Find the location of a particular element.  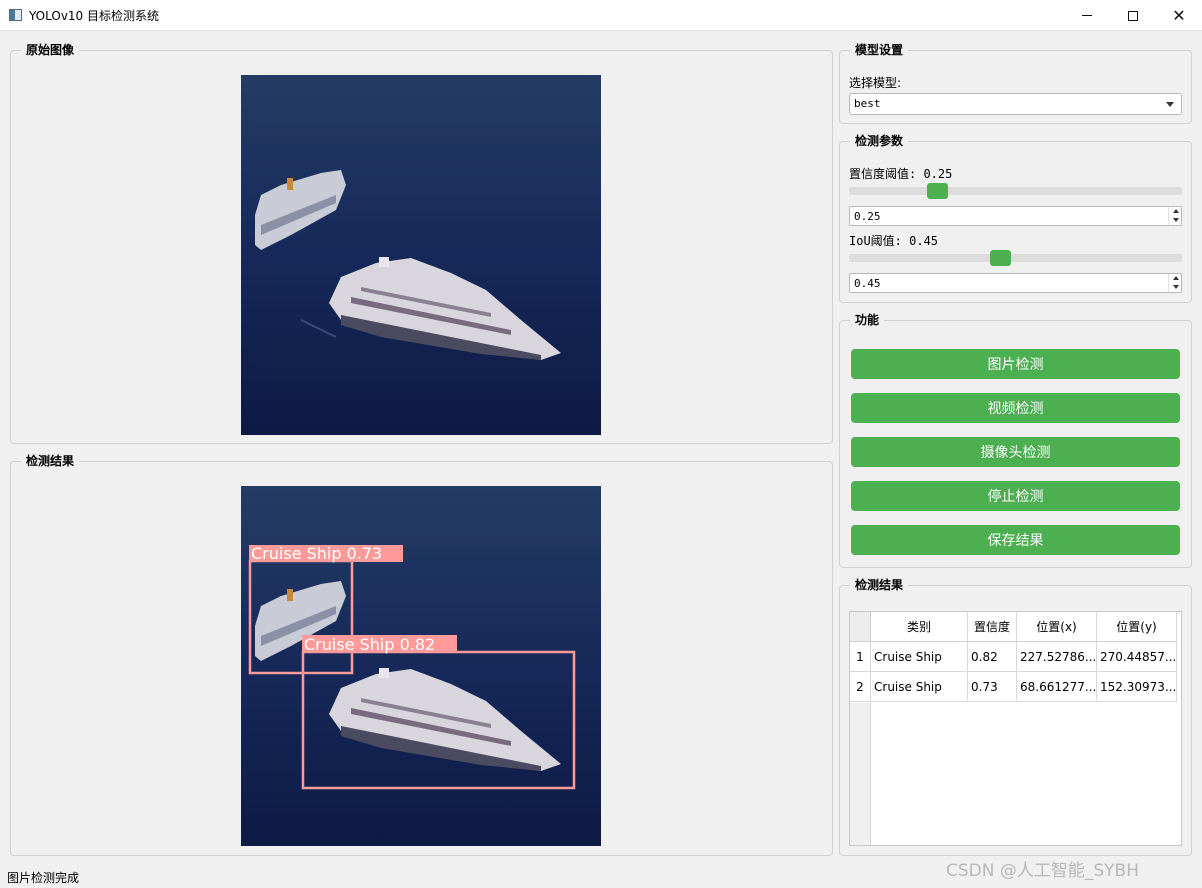

conf-threshold-label: 置信度阈值: 0.25 is located at coordinates (901, 174).